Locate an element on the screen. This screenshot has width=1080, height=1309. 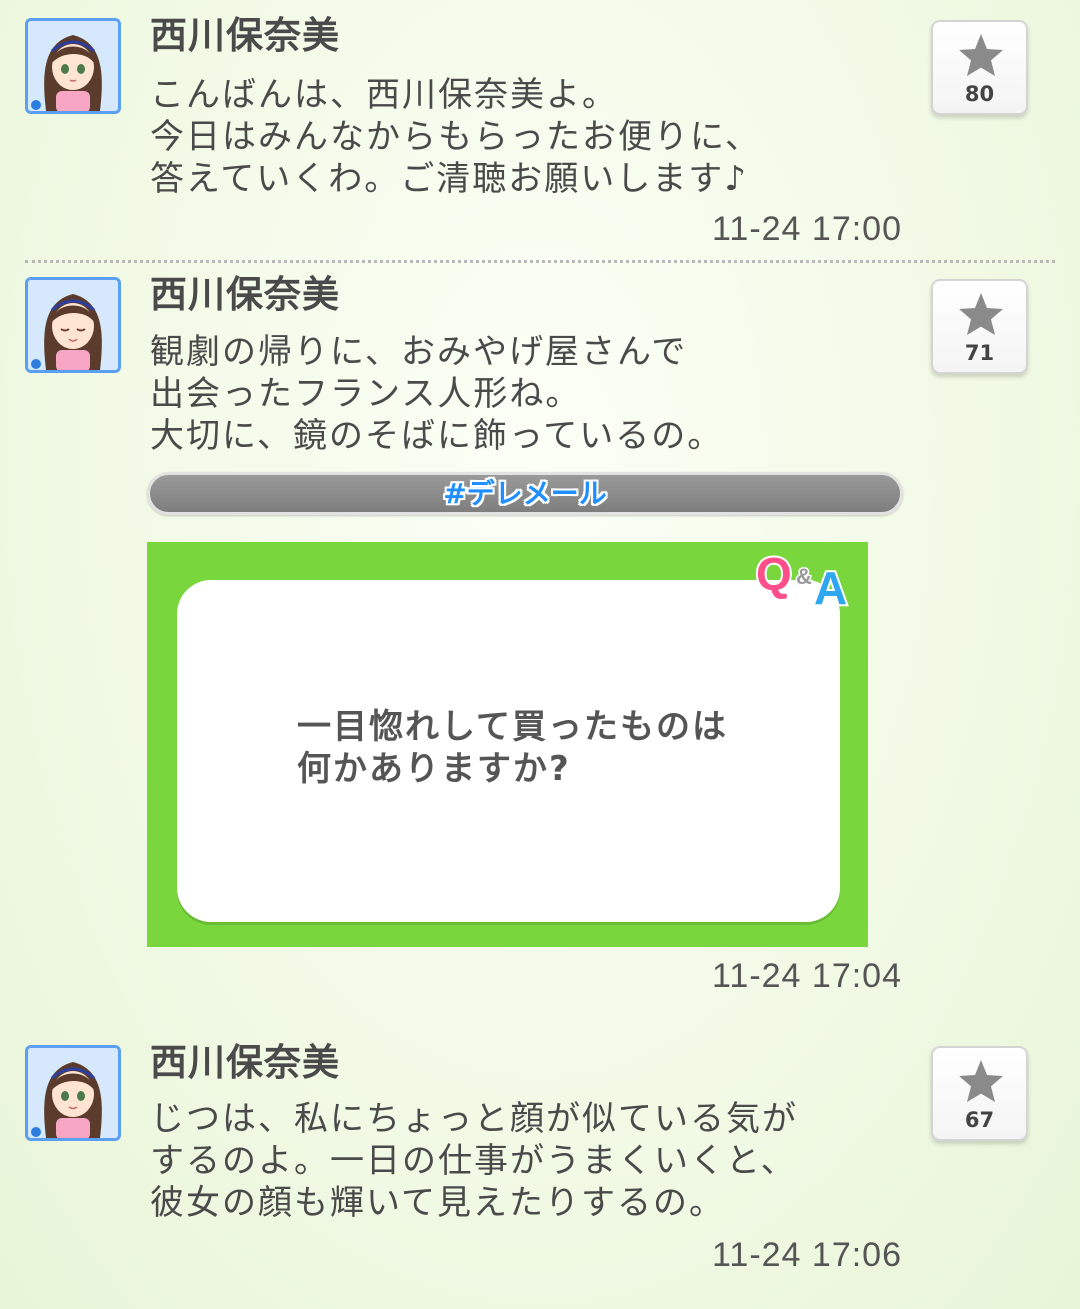
favorite-count: 67 is located at coordinates (979, 1120).